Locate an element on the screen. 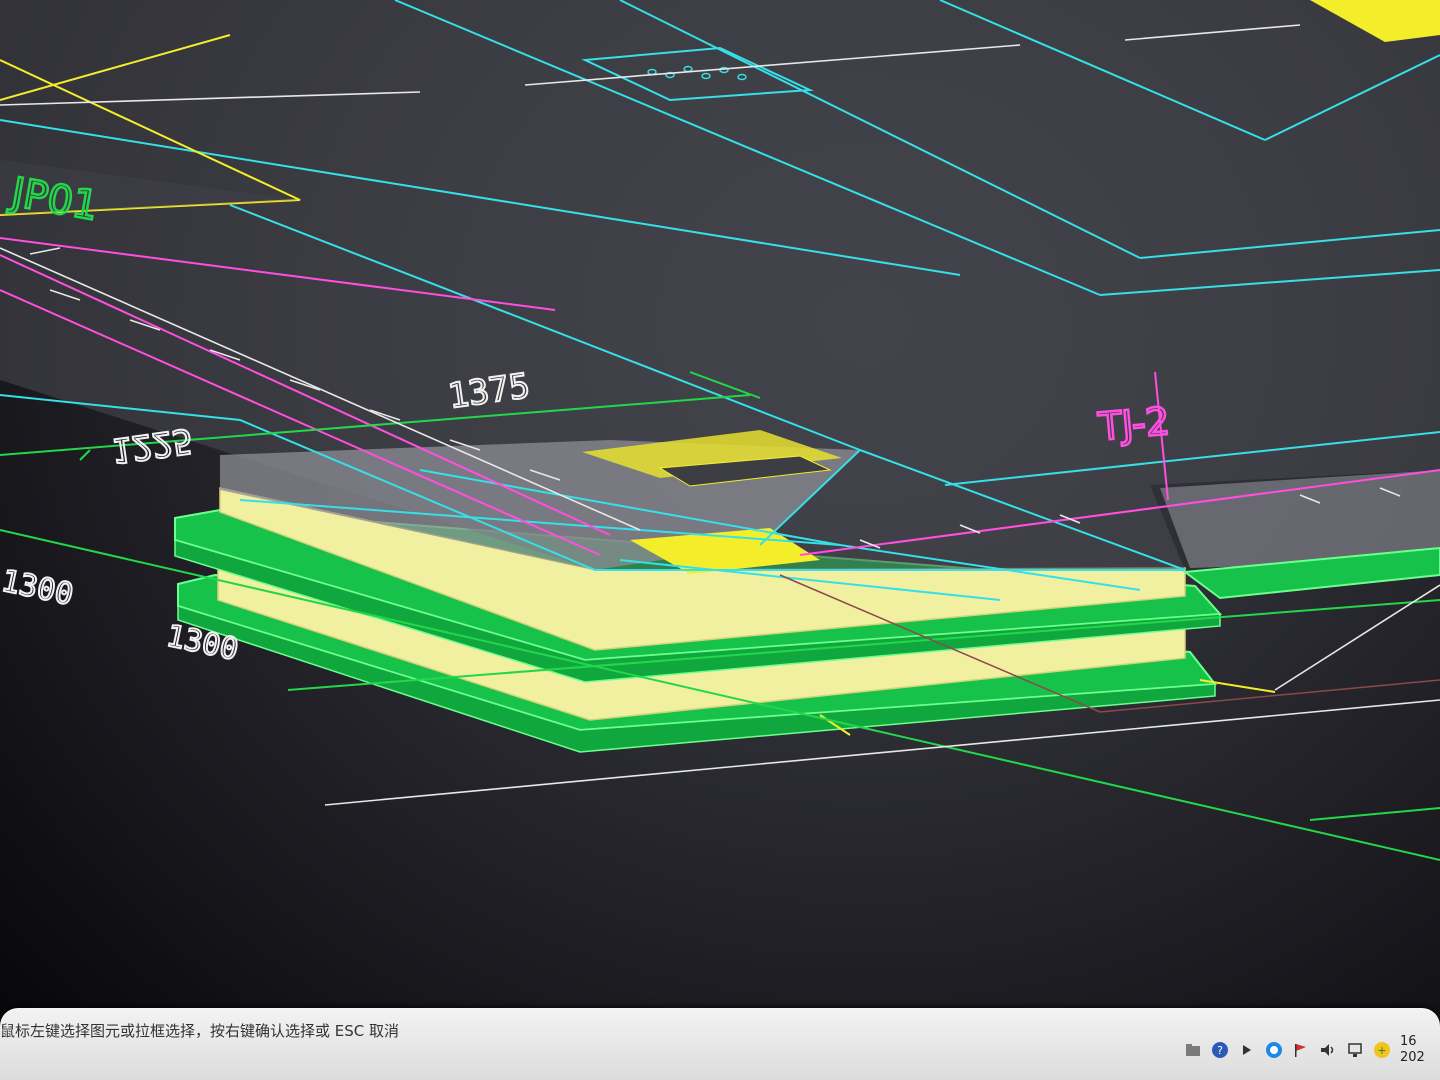  dimension-1225: 1225 is located at coordinates (152, 445).